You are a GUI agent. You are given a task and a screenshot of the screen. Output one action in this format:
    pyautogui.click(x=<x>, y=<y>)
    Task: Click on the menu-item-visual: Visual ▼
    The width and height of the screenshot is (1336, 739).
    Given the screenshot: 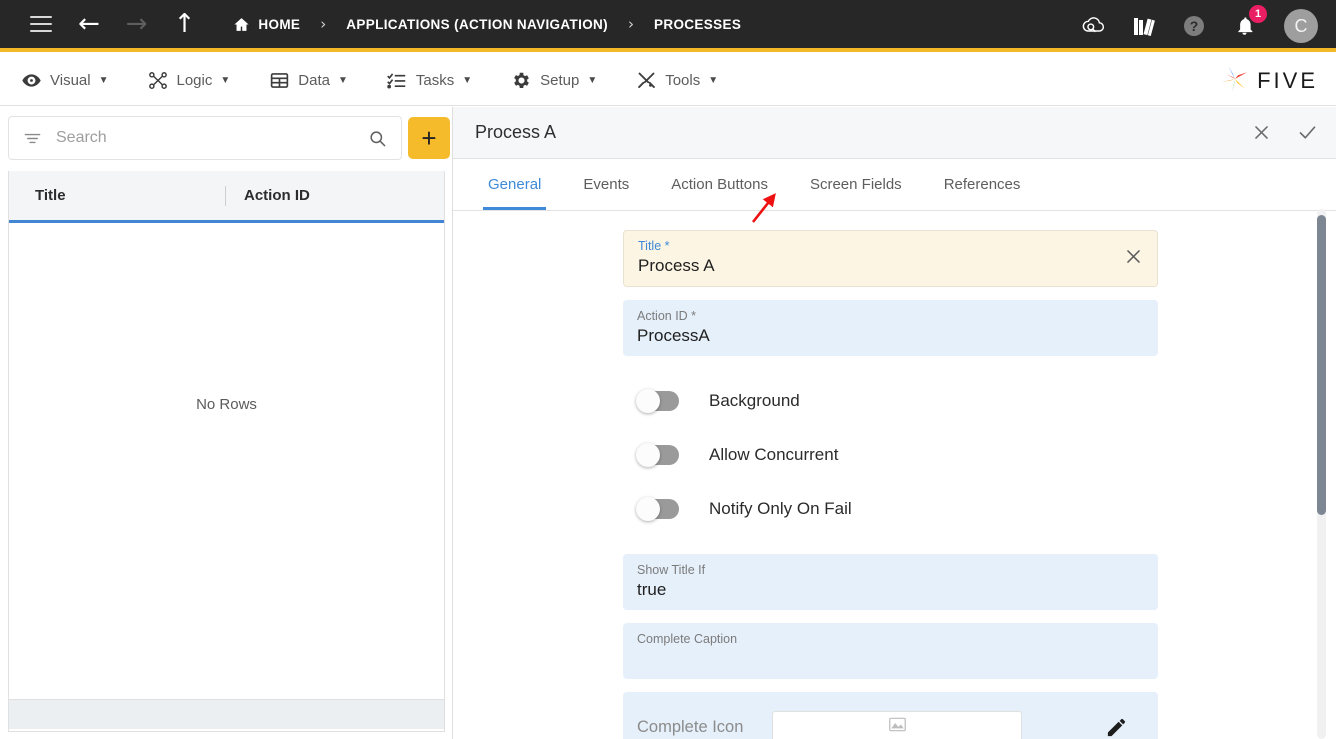 What is the action you would take?
    pyautogui.click(x=64, y=81)
    